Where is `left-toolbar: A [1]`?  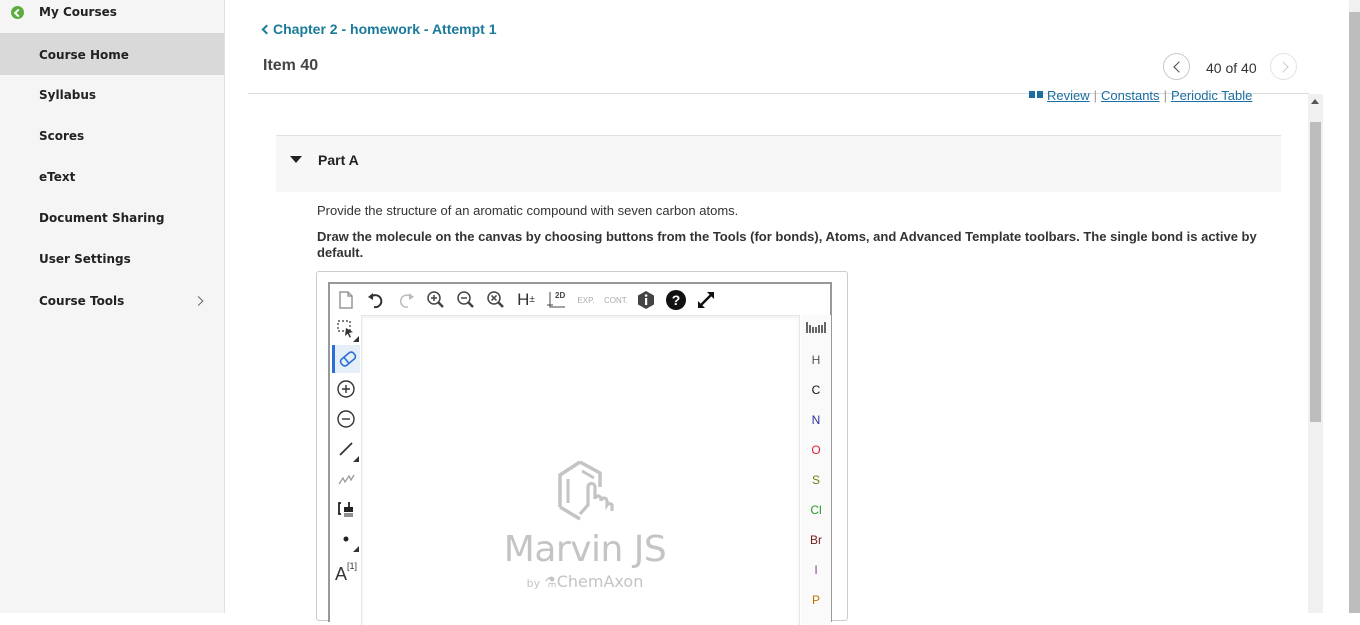 left-toolbar: A [1] is located at coordinates (345, 470).